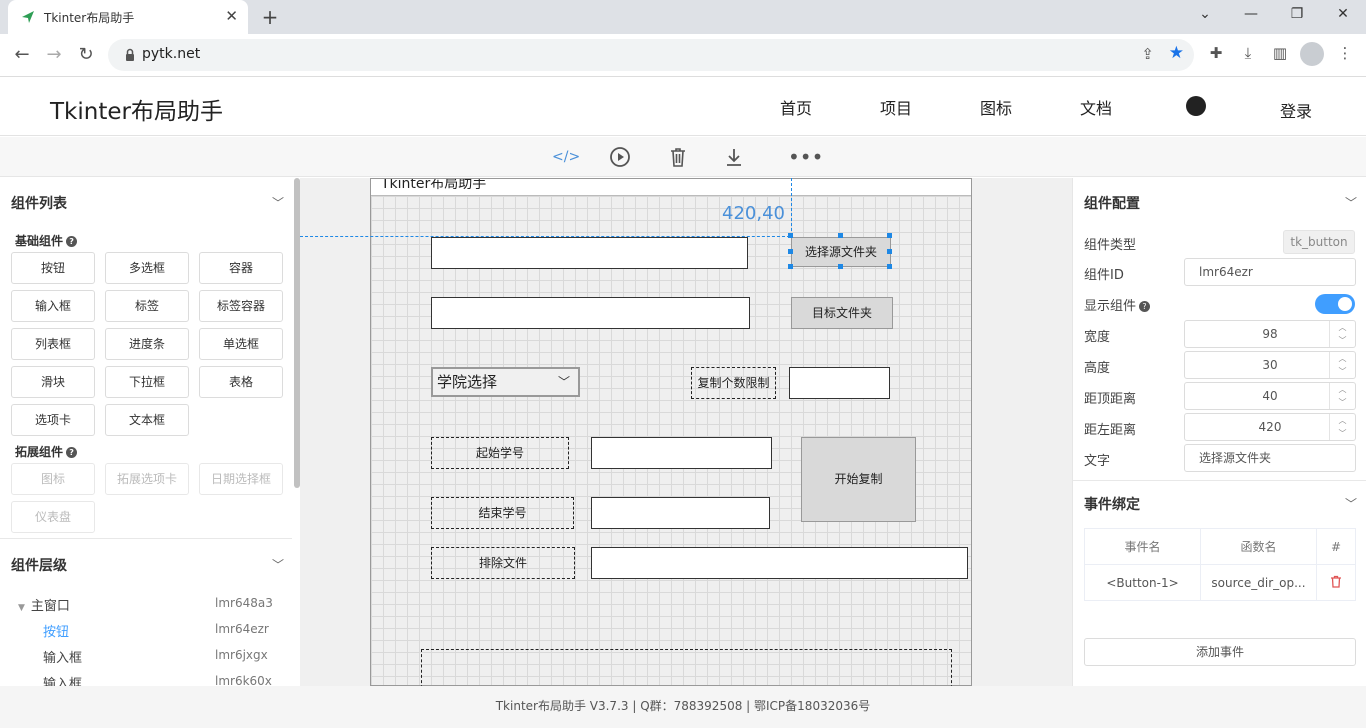 Image resolution: width=1366 pixels, height=728 pixels. What do you see at coordinates (502, 513) in the screenshot?
I see `tk-label-end-id: 结束学号` at bounding box center [502, 513].